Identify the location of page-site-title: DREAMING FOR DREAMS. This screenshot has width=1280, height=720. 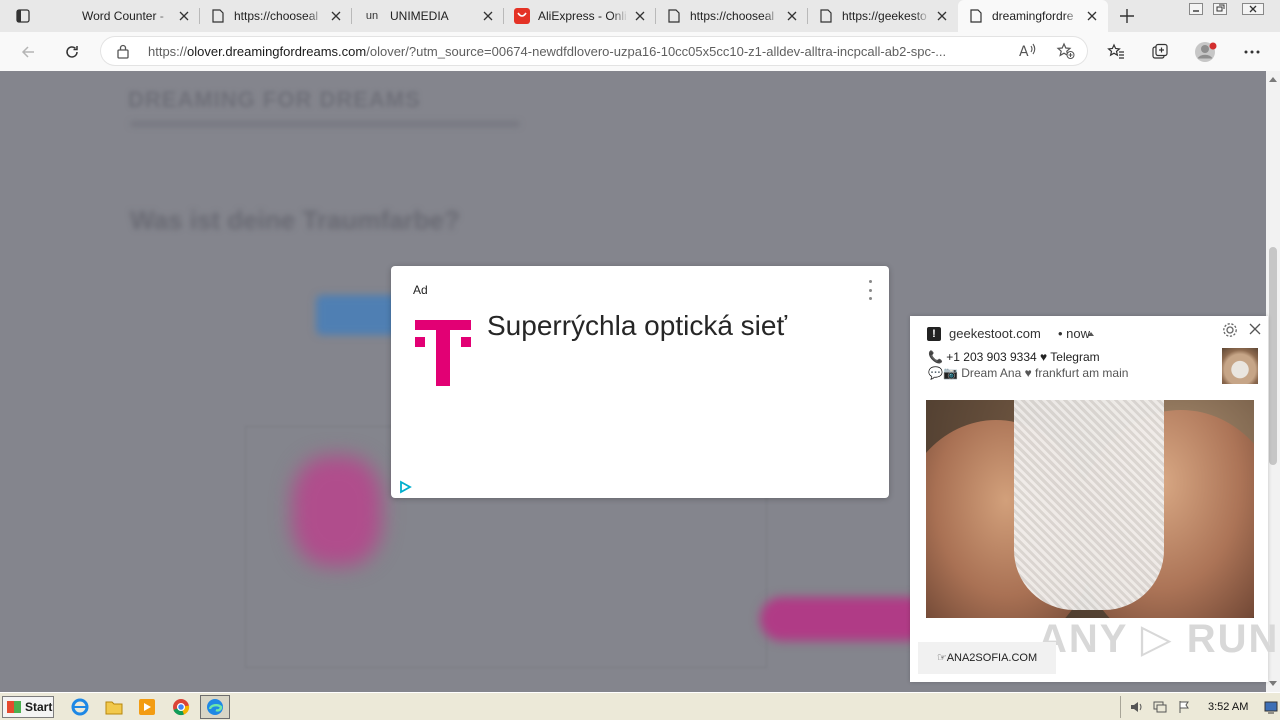
(274, 99).